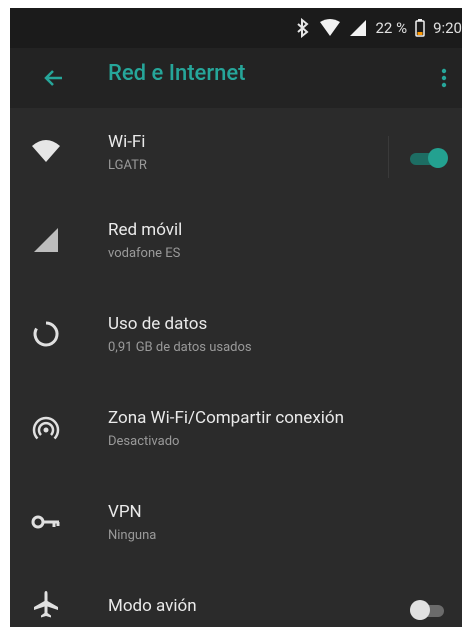  Describe the element at coordinates (236, 240) in the screenshot. I see `list-item-mobile-network: Red móvil vodafone ES` at that location.